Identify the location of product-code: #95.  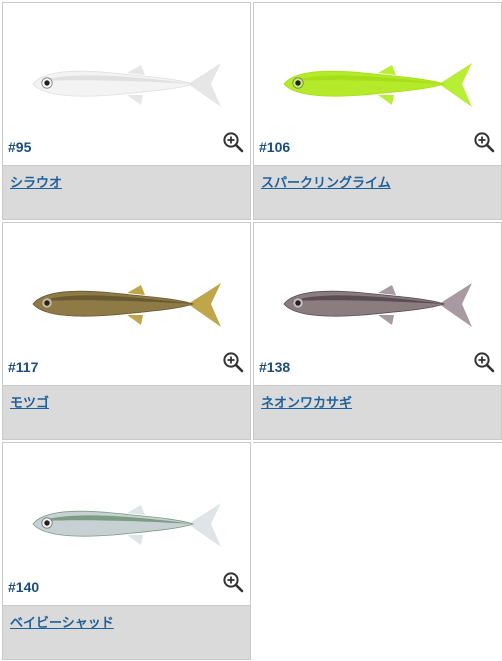
(20, 147).